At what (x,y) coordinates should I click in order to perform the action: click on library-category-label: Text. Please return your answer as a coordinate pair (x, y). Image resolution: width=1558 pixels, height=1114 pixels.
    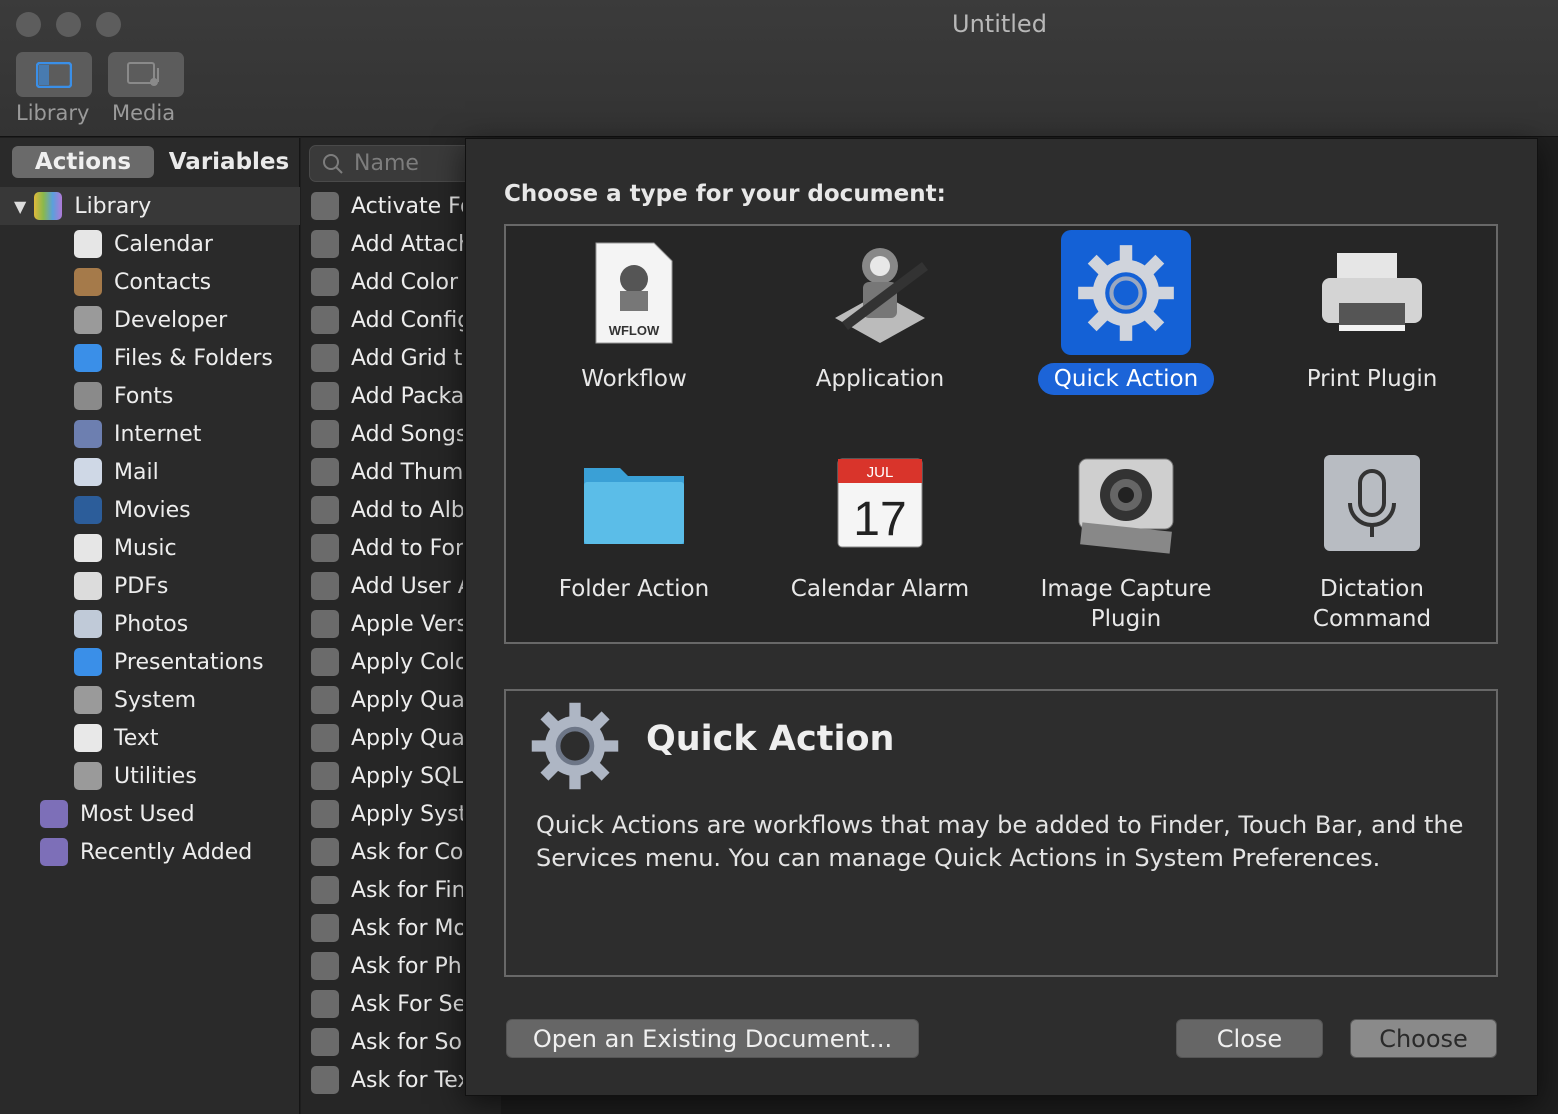
    Looking at the image, I should click on (136, 738).